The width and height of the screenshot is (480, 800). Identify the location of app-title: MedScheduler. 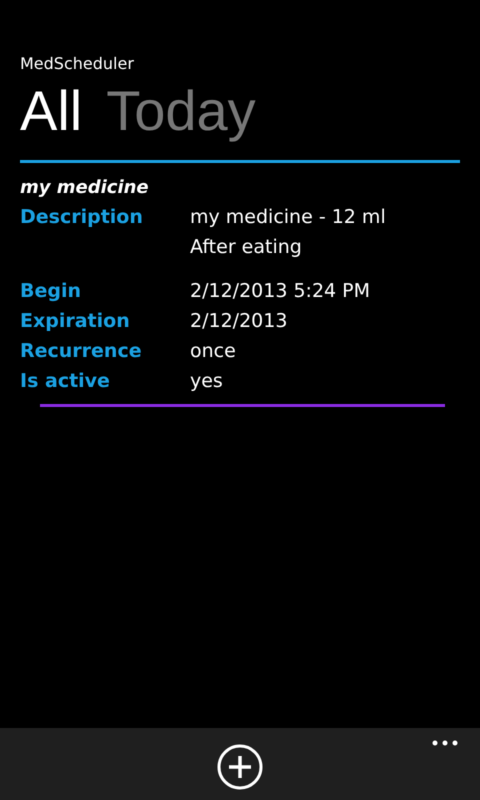
(77, 63).